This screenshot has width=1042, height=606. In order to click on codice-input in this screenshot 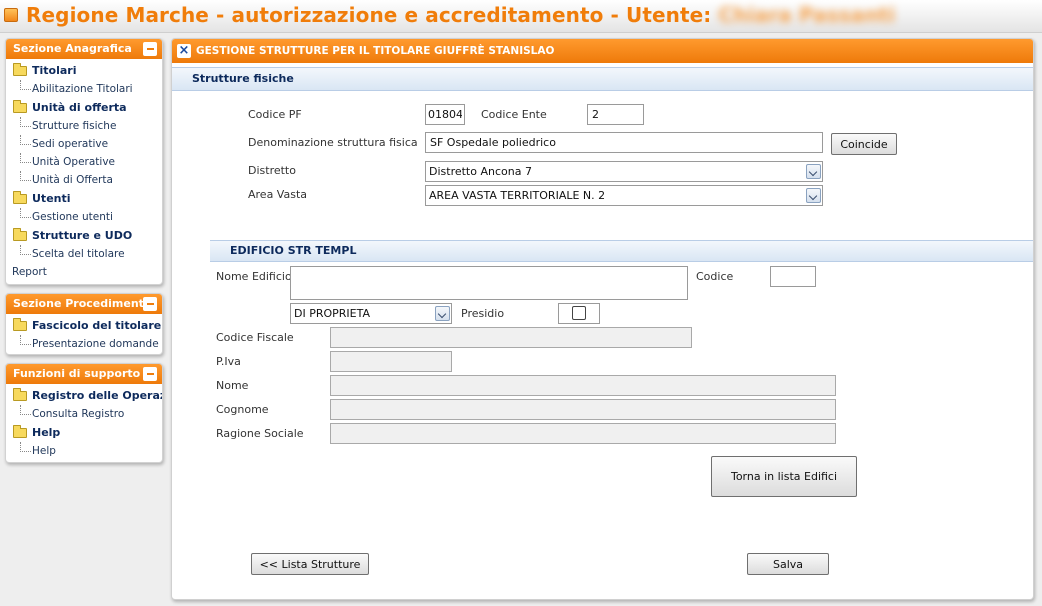, I will do `click(793, 276)`.